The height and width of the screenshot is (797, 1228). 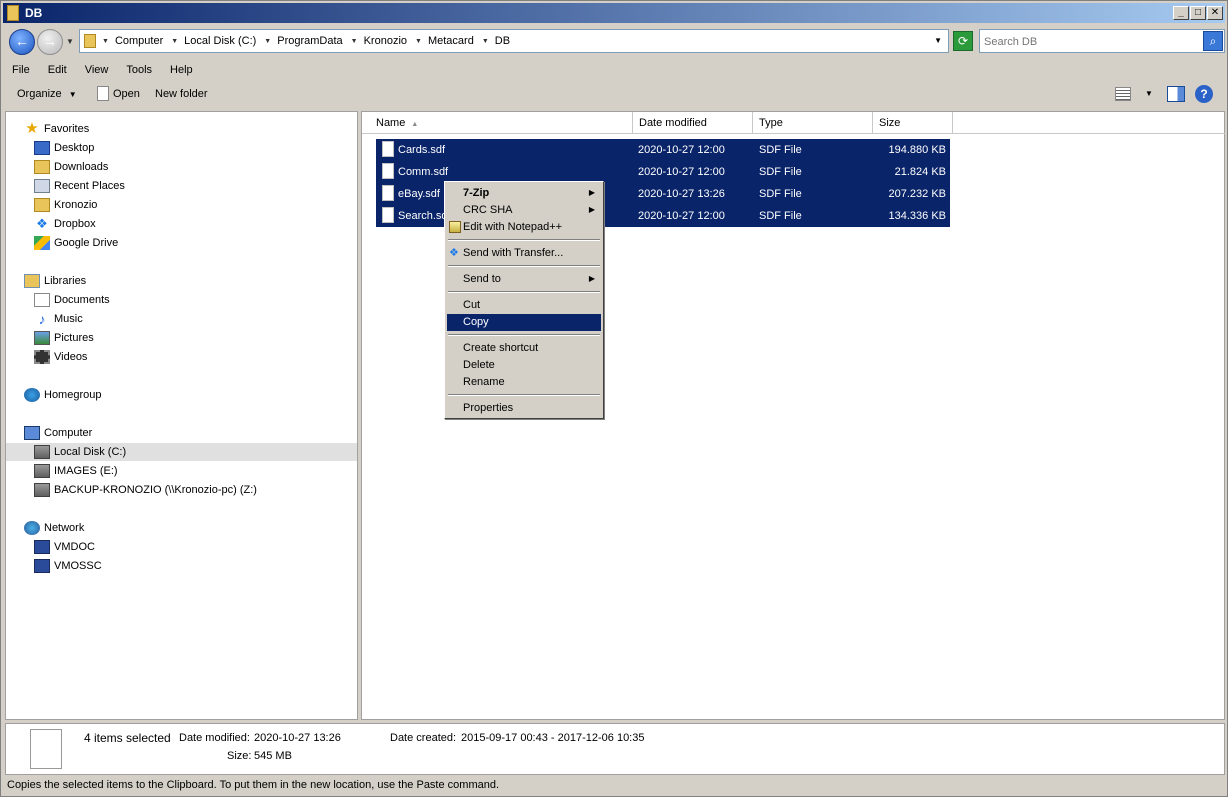 I want to click on search-box: ⌕, so click(x=1102, y=41).